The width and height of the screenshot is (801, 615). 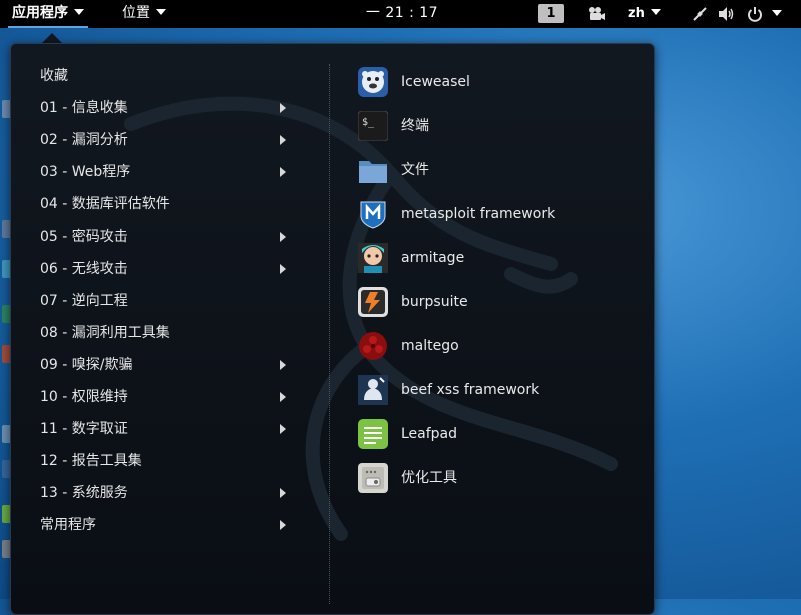 I want to click on top-panel: 应用程序 位置 一 21 : 17 1 zh, so click(x=400, y=14).